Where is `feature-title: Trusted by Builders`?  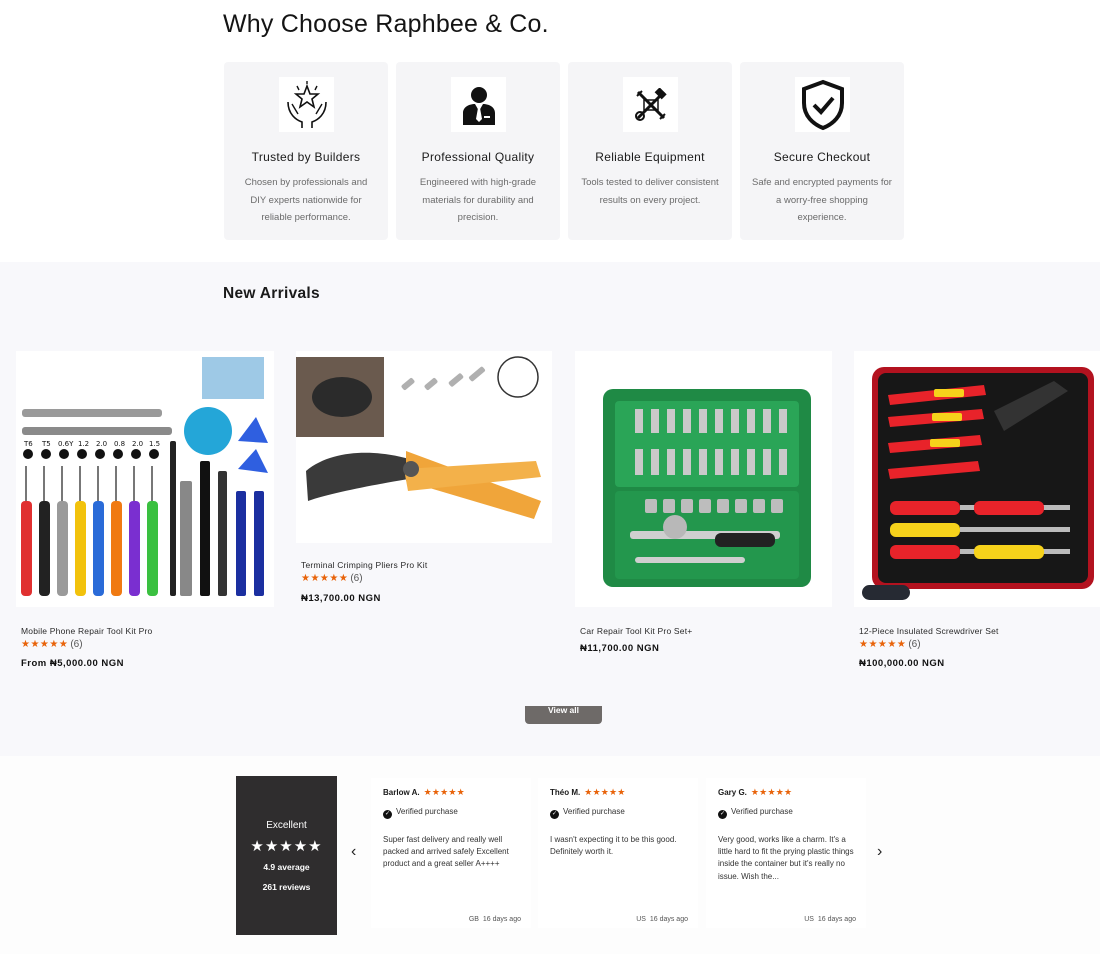
feature-title: Trusted by Builders is located at coordinates (306, 157).